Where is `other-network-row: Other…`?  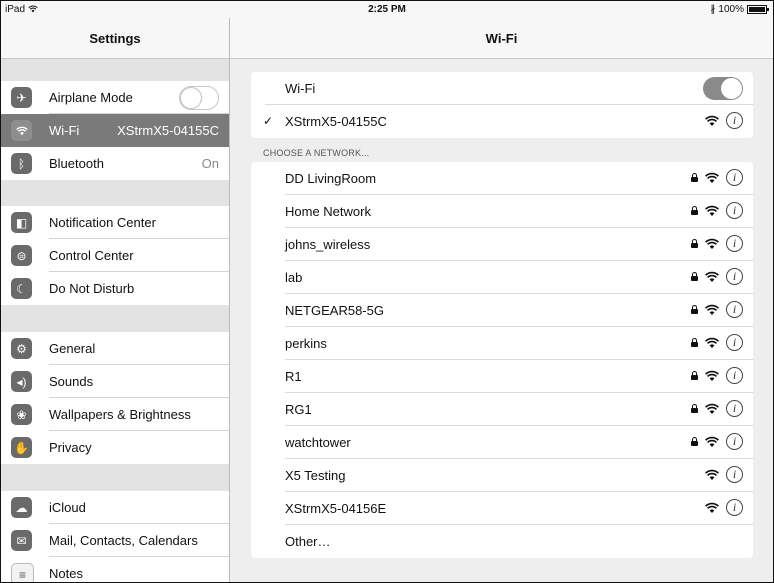
other-network-row: Other… is located at coordinates (502, 541).